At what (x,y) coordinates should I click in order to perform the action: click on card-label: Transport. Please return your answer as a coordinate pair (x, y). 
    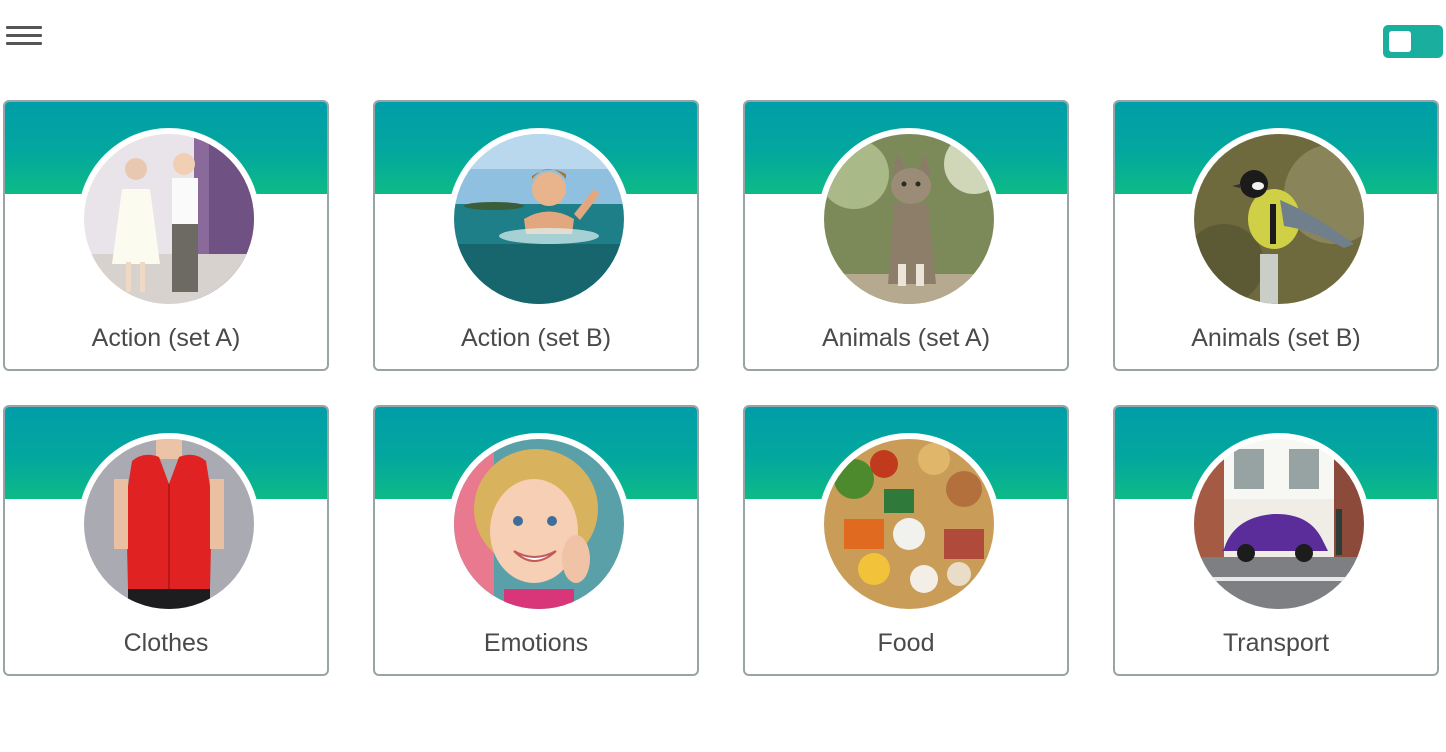
    Looking at the image, I should click on (1276, 643).